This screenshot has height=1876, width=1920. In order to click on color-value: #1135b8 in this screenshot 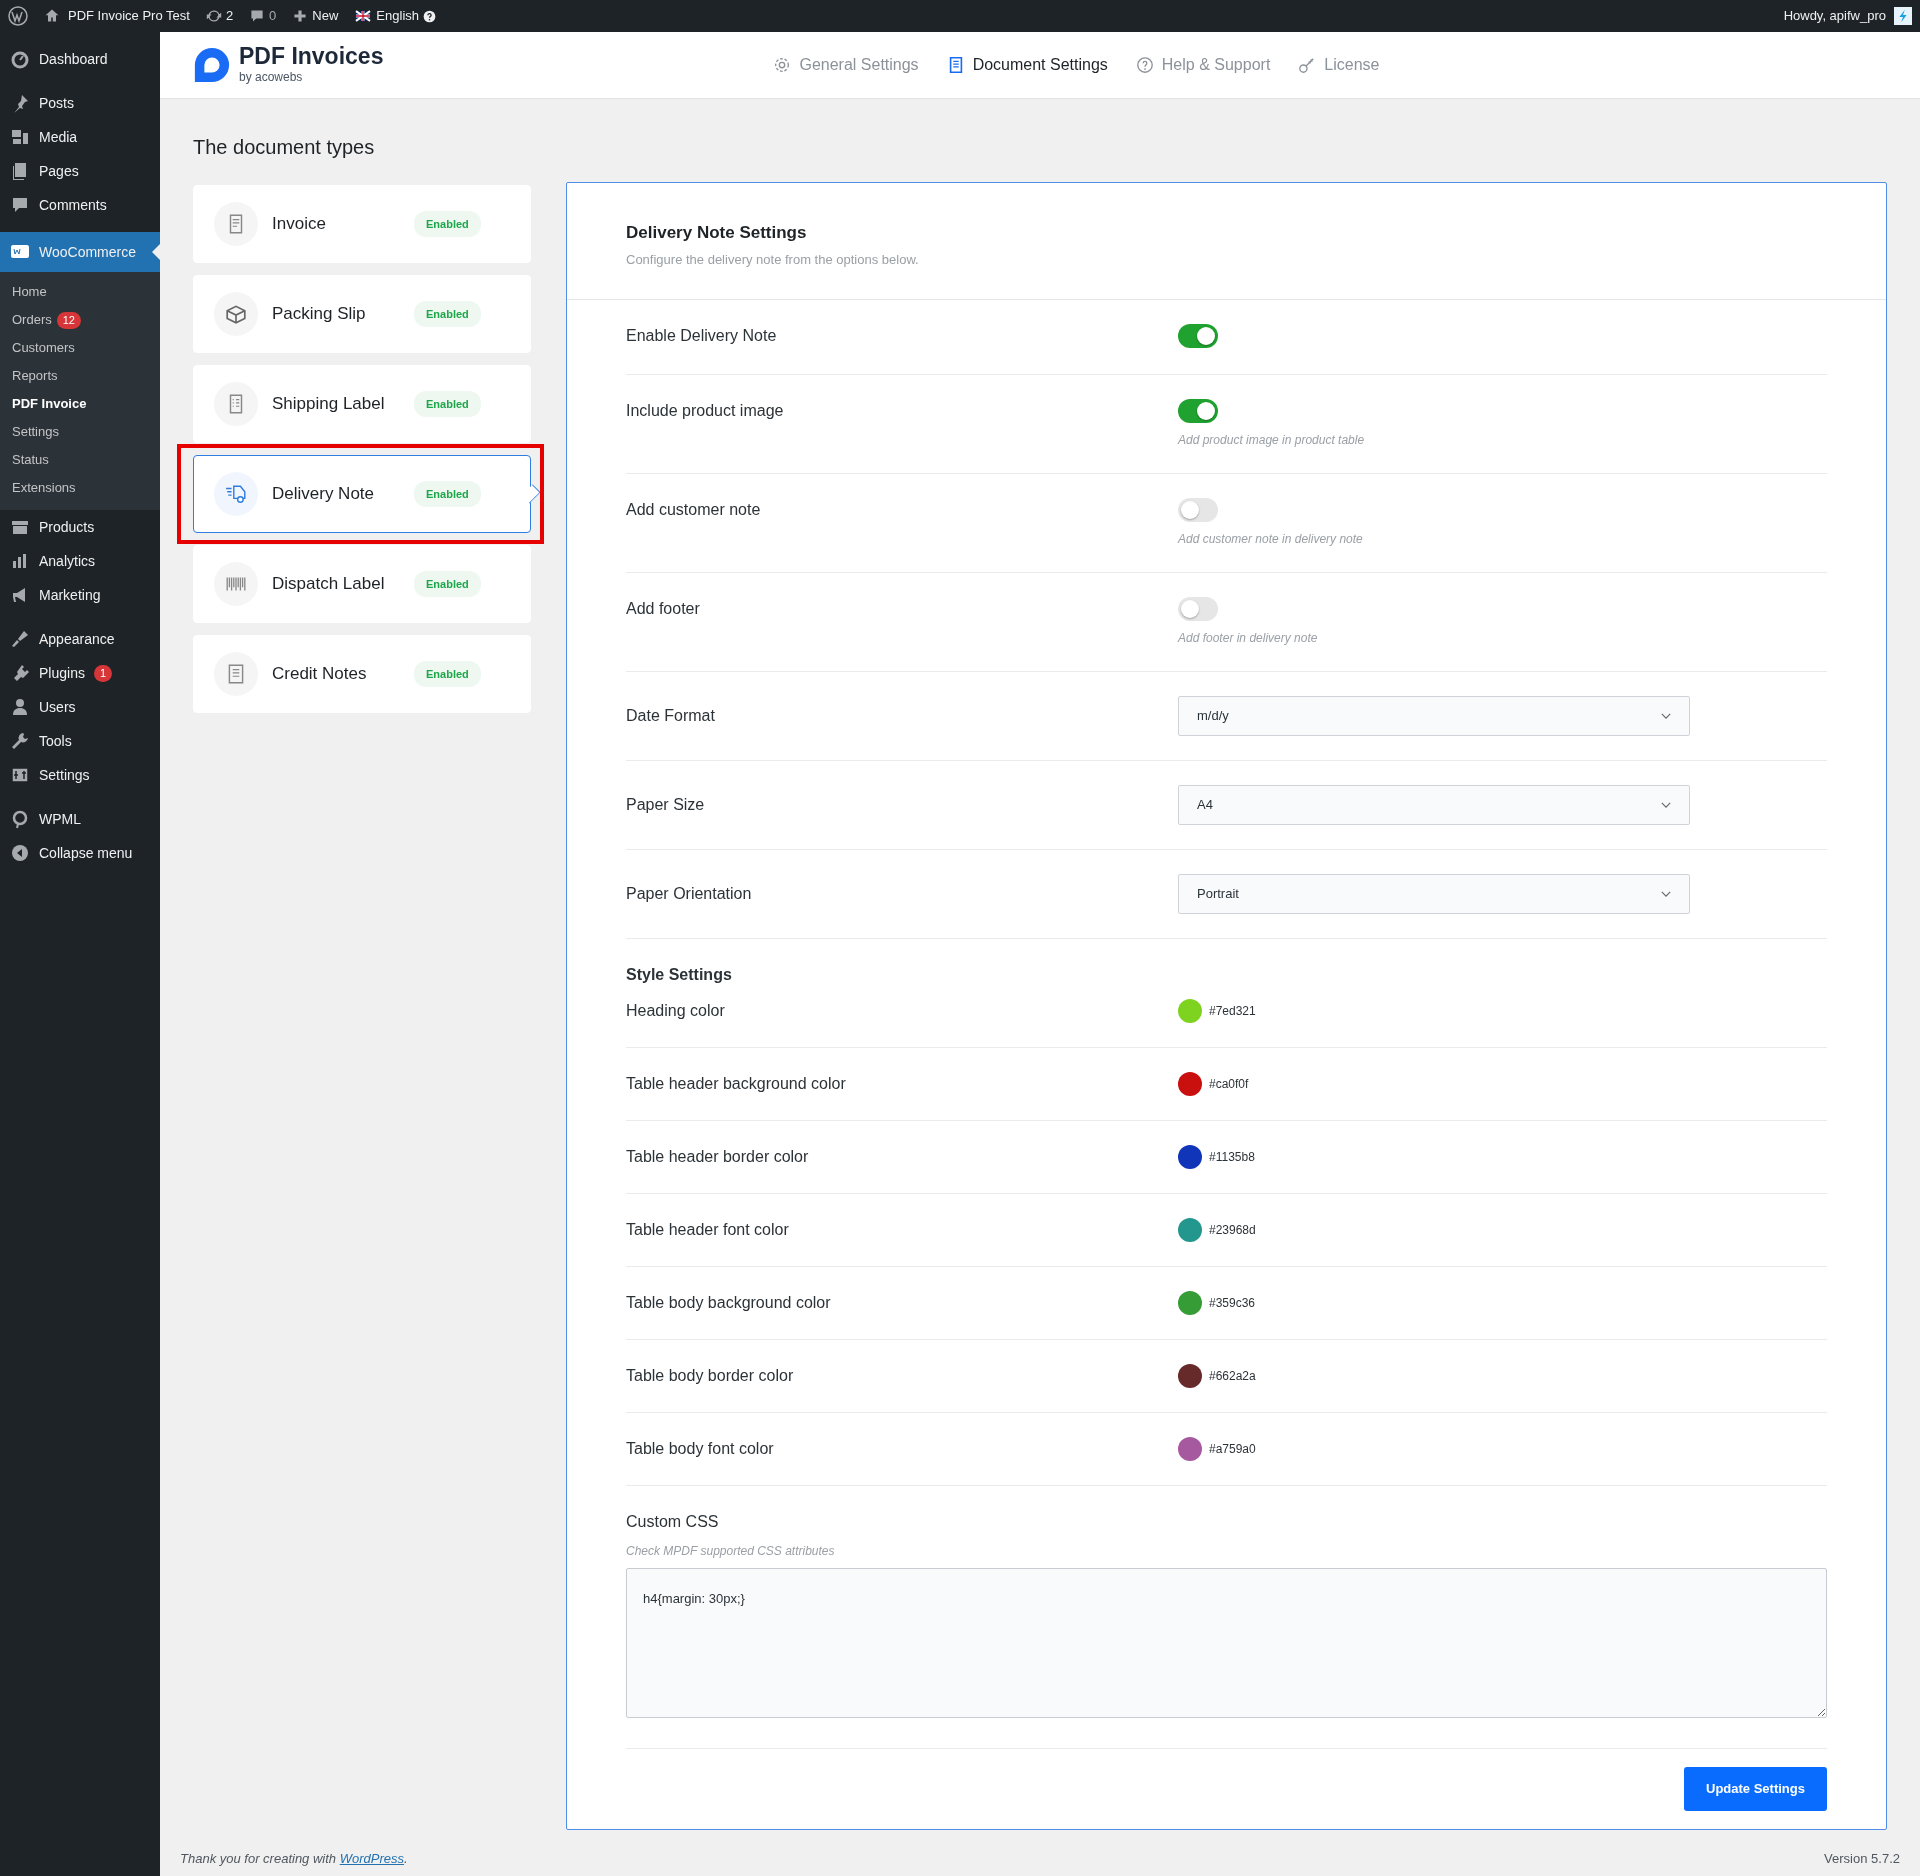, I will do `click(1232, 1157)`.